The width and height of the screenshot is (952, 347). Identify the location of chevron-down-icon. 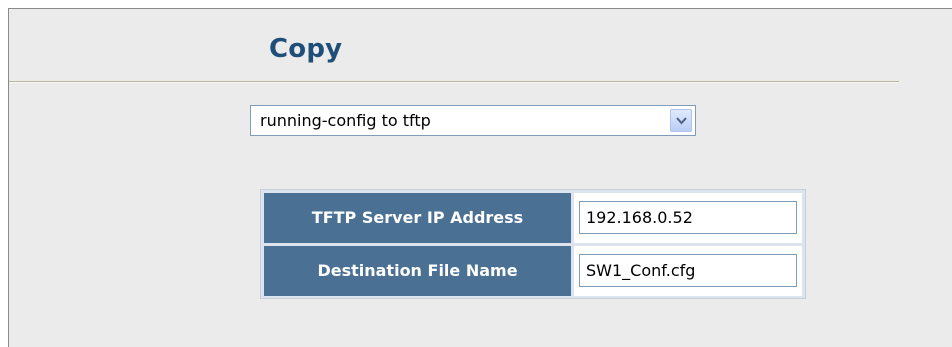
(681, 121).